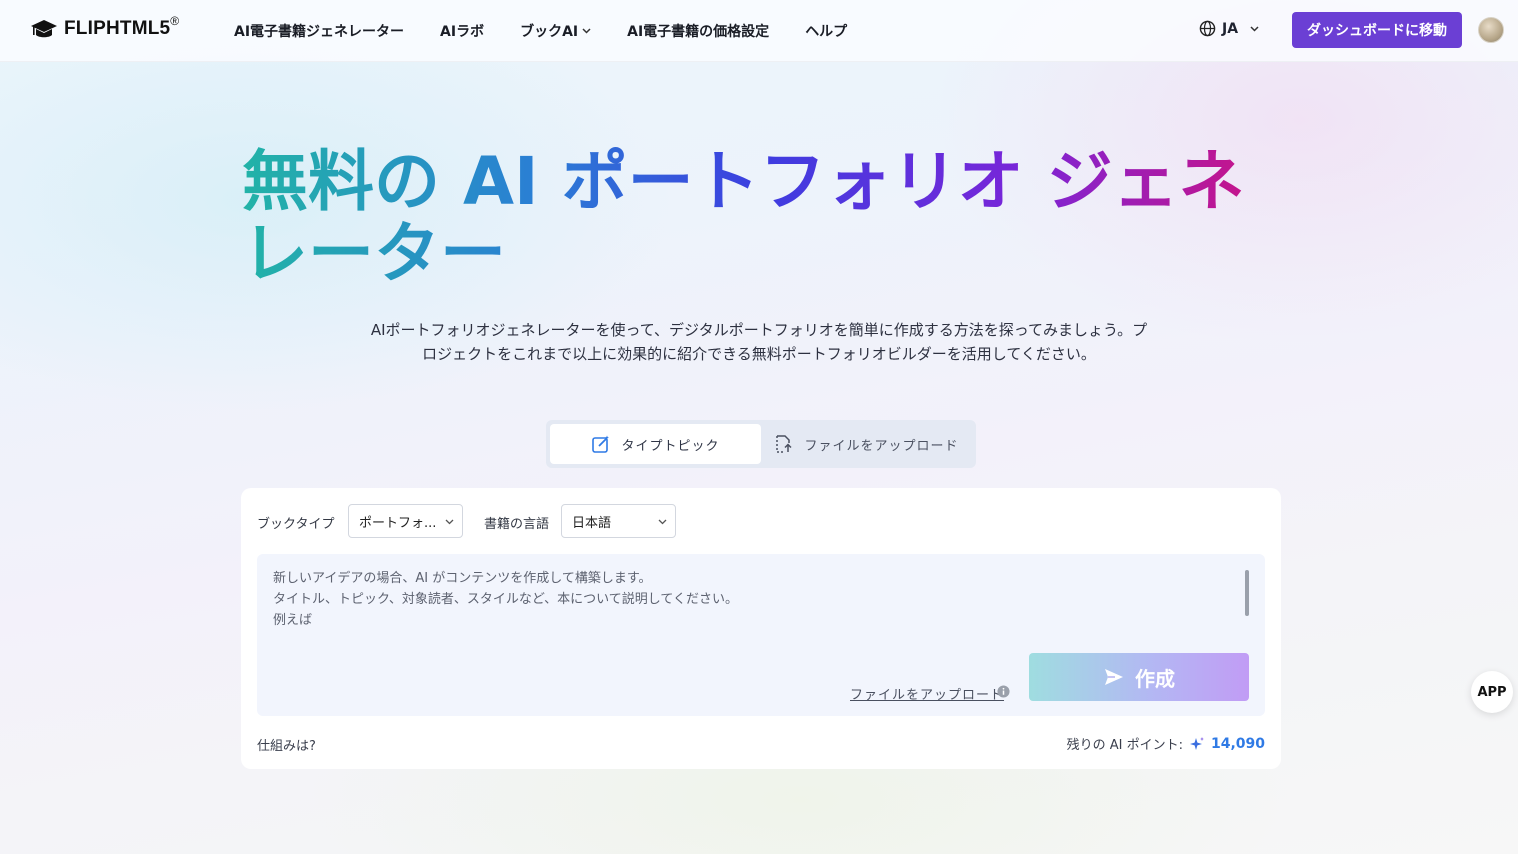  I want to click on tab-type-topic: タイプトピック, so click(655, 444).